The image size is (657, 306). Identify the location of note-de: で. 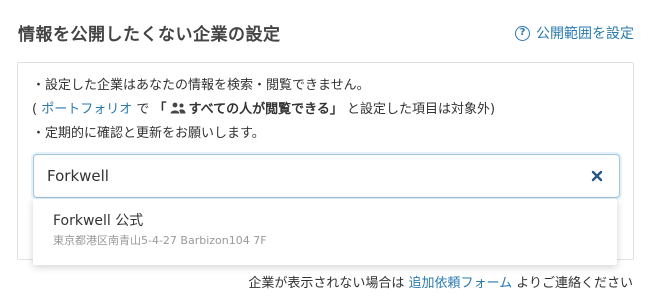
(143, 109).